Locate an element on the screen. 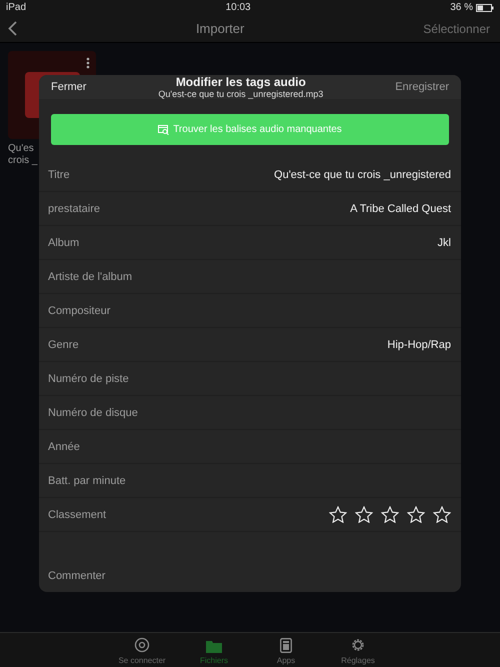 This screenshot has height=667, width=500. field-label: Numéro de disque is located at coordinates (93, 412).